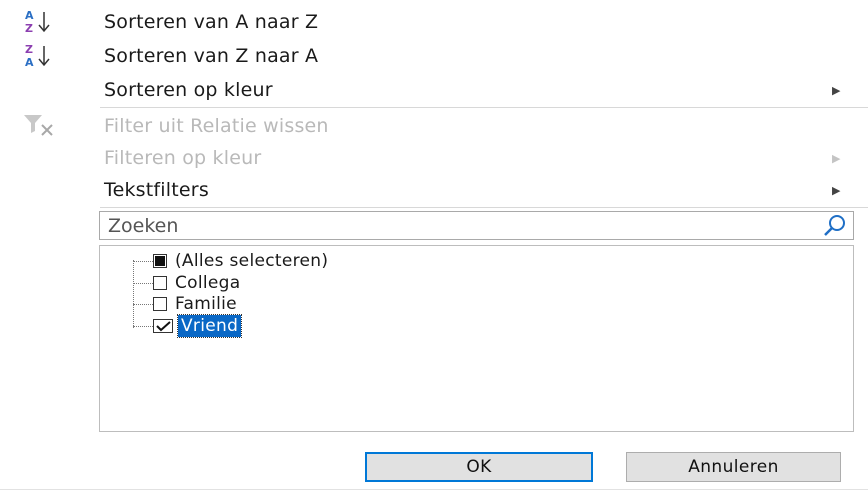 The height and width of the screenshot is (491, 868). Describe the element at coordinates (434, 489) in the screenshot. I see `menu-bottom-border` at that location.